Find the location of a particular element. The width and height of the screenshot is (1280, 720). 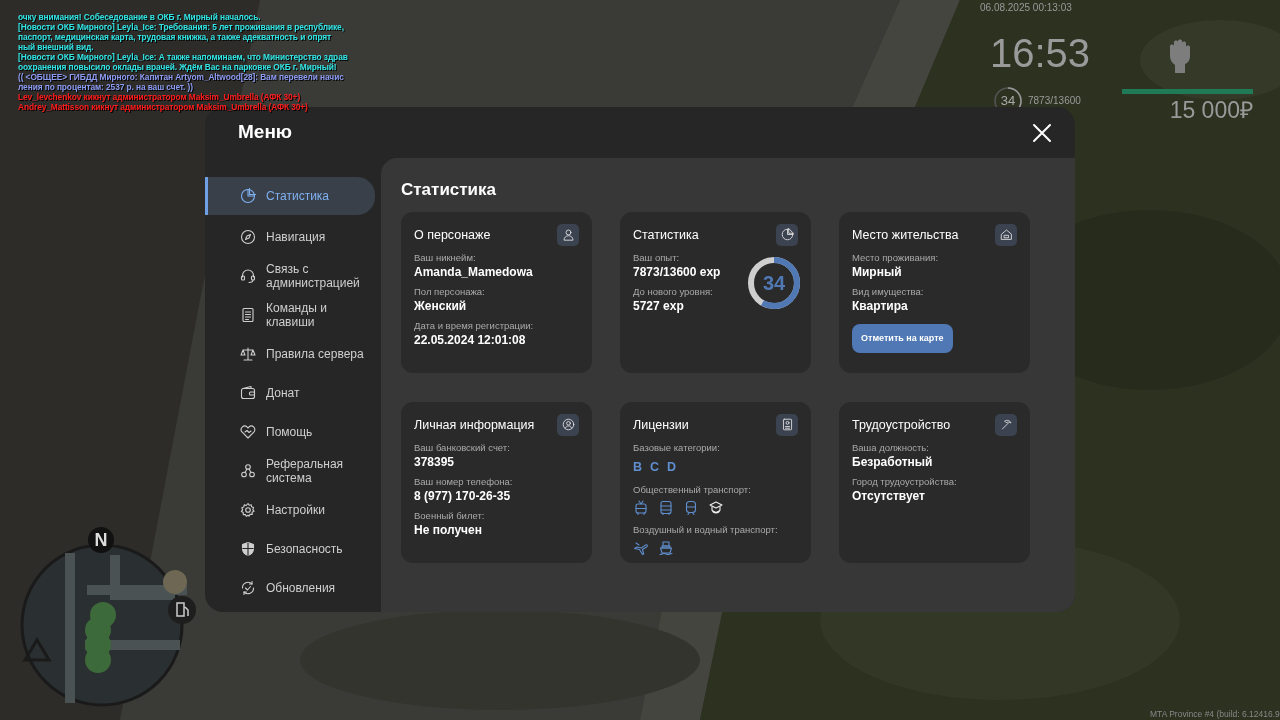

field-label: Ваш номер телефона: is located at coordinates (463, 481).